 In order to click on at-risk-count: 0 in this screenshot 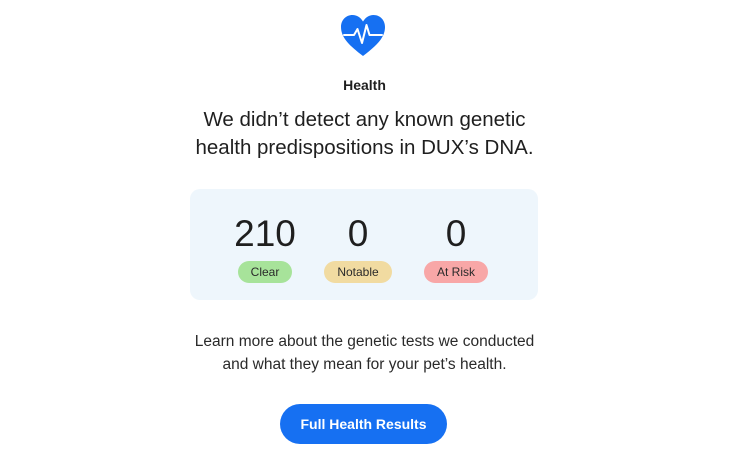, I will do `click(456, 233)`.